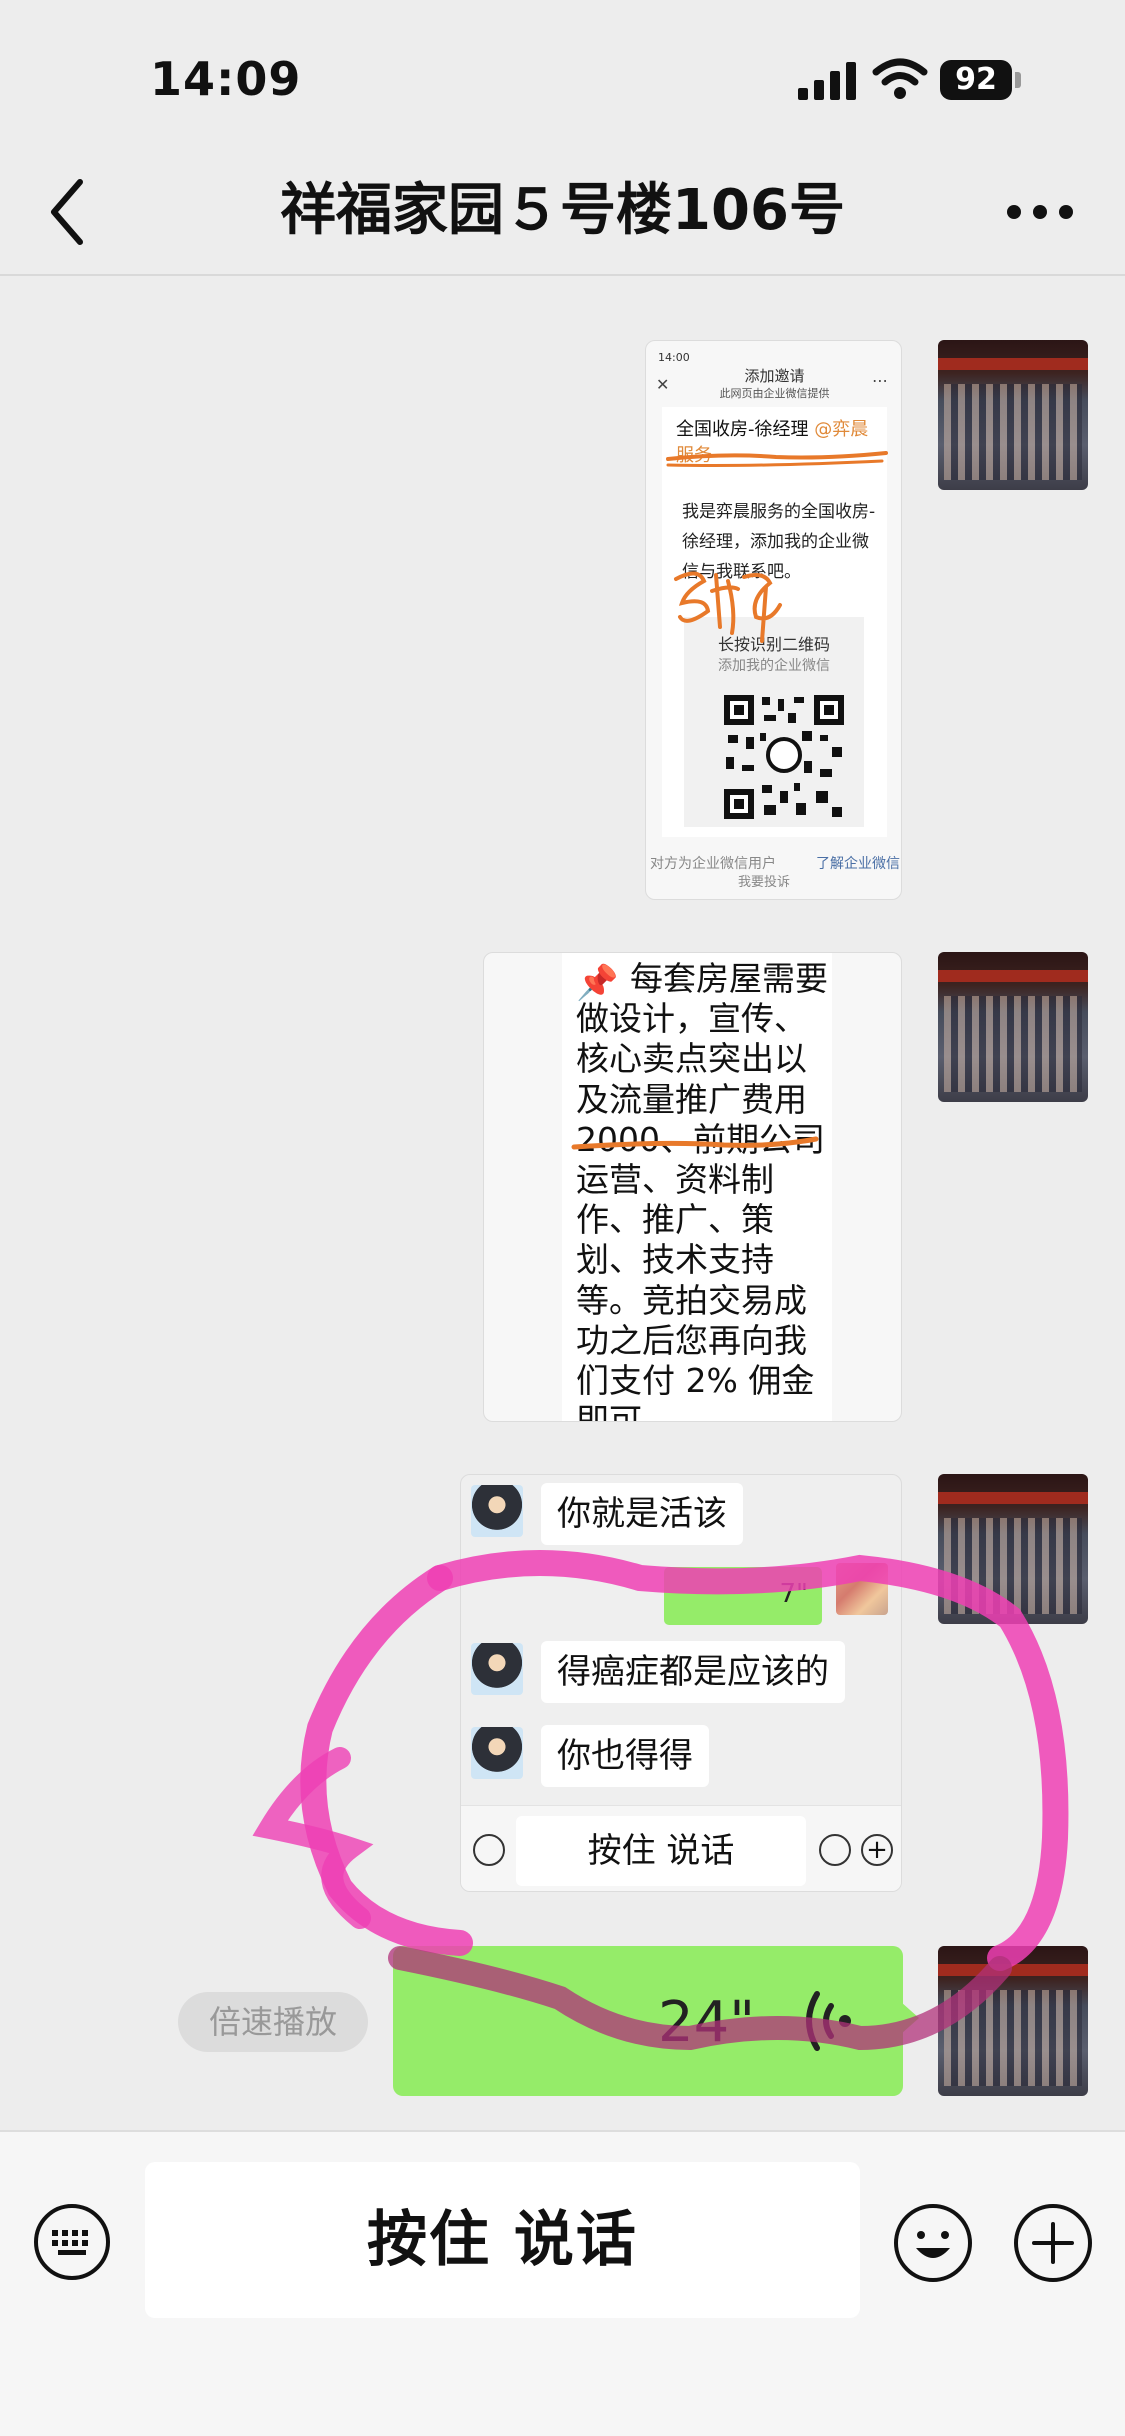 This screenshot has width=1125, height=2436. I want to click on chat-title: 祥福家园５号楼106号, so click(562, 210).